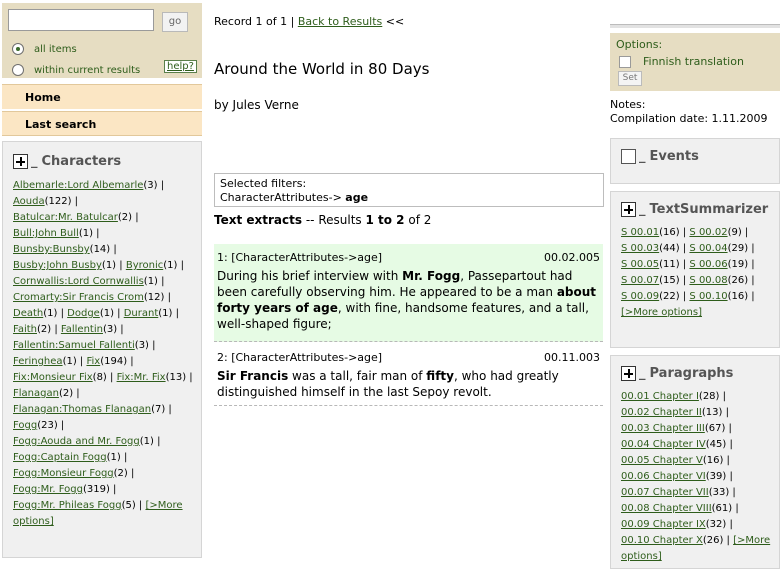 The image size is (784, 569). What do you see at coordinates (51, 249) in the screenshot?
I see `list-item-link: Bunsby:Bunsby` at bounding box center [51, 249].